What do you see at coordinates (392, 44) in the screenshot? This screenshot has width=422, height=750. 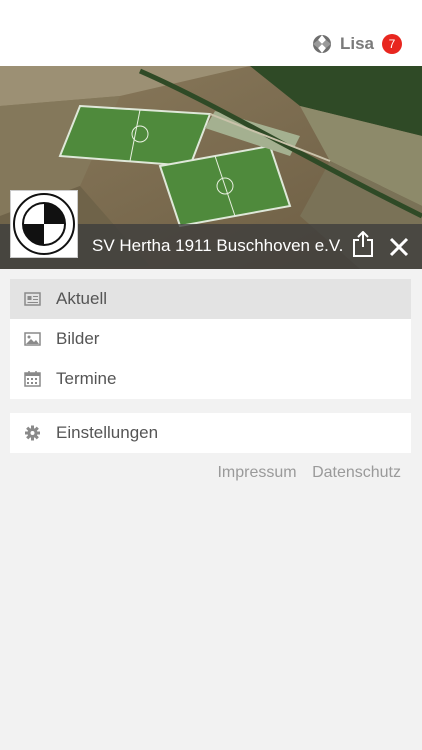 I see `notification-badge: 7` at bounding box center [392, 44].